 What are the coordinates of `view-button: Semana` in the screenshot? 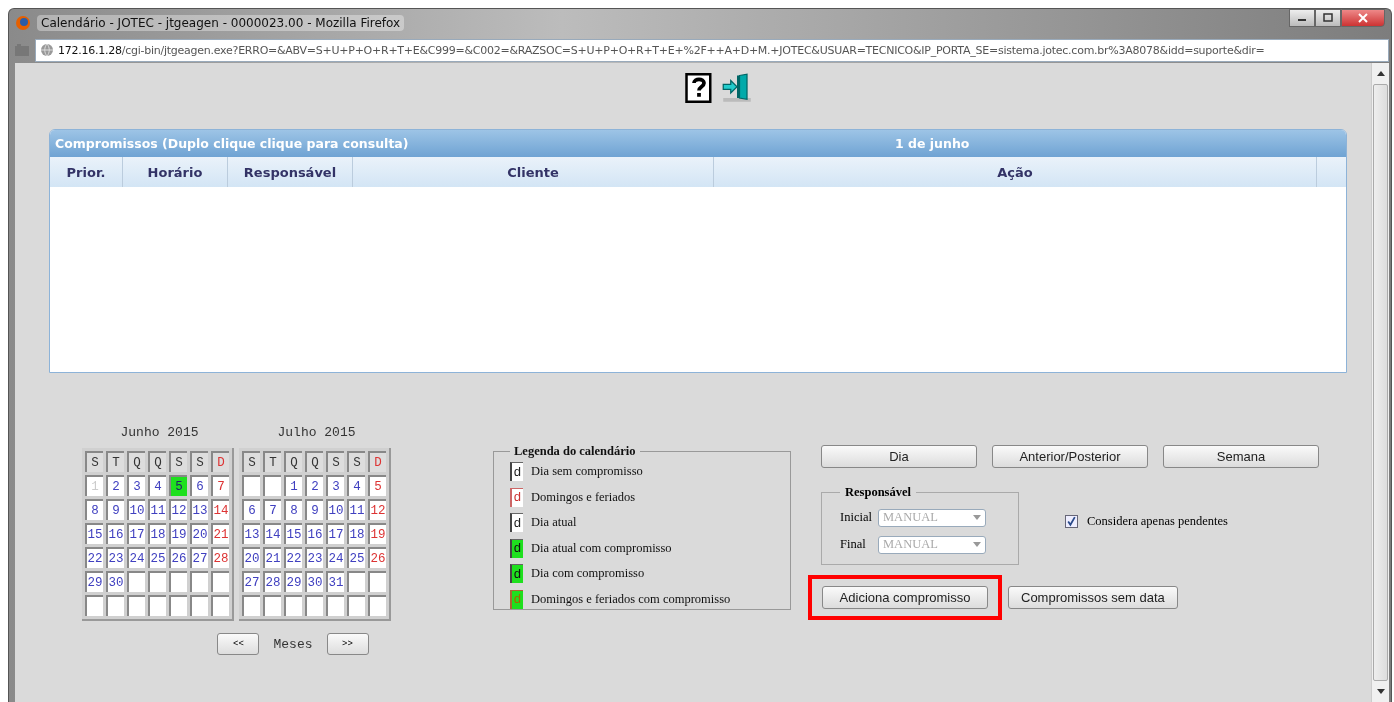 It's located at (1241, 456).